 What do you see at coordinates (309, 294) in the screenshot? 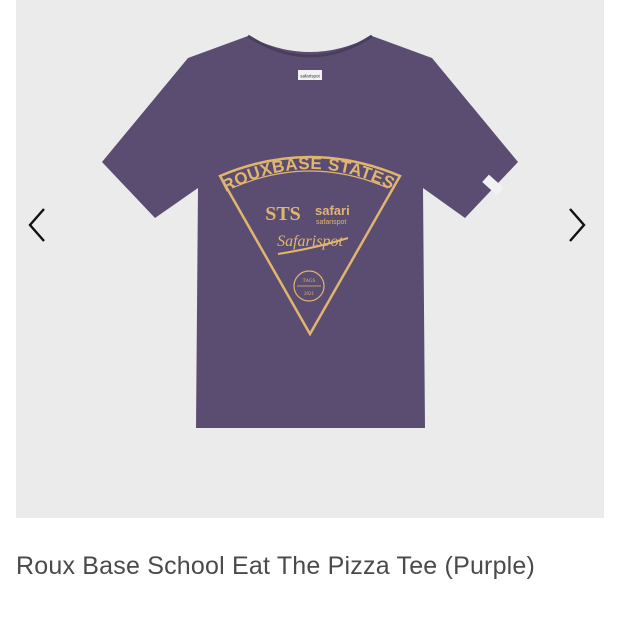
I see `print-badge-year-text: 2021` at bounding box center [309, 294].